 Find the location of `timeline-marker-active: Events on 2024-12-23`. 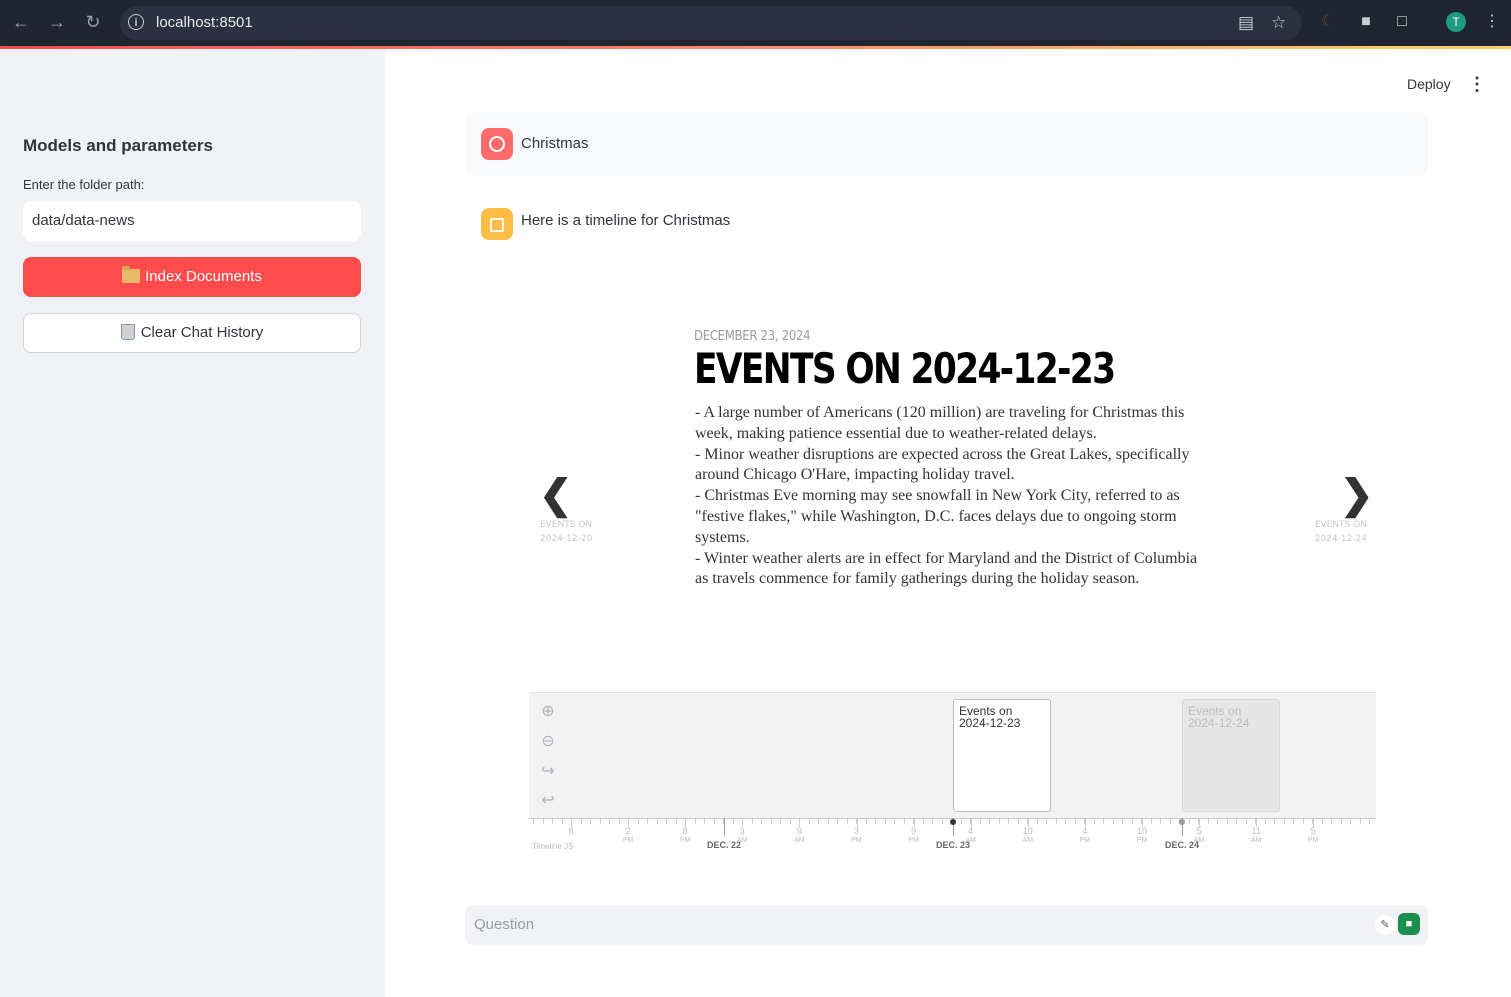

timeline-marker-active: Events on 2024-12-23 is located at coordinates (1002, 755).